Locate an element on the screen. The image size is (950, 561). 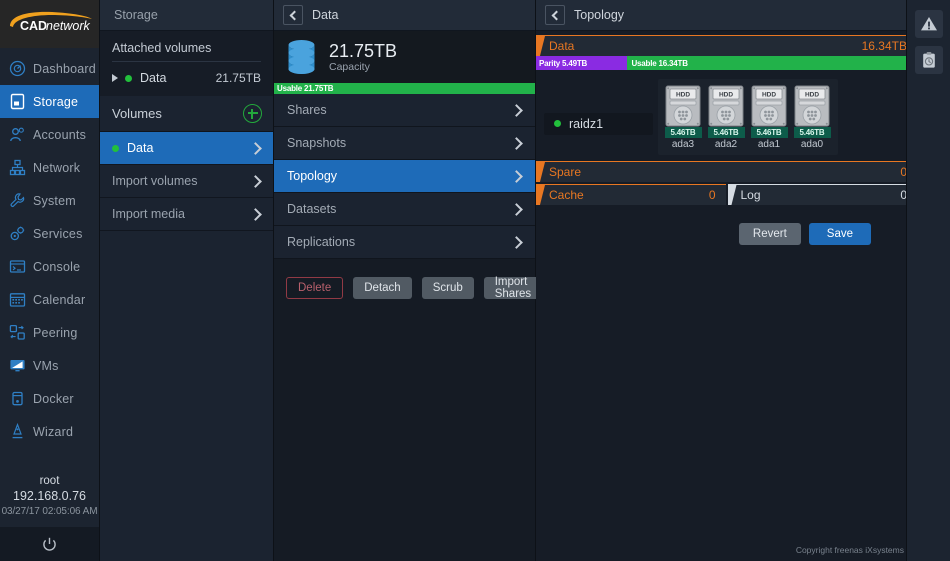
sidebar-item-calendar: Calendar is located at coordinates (49, 299).